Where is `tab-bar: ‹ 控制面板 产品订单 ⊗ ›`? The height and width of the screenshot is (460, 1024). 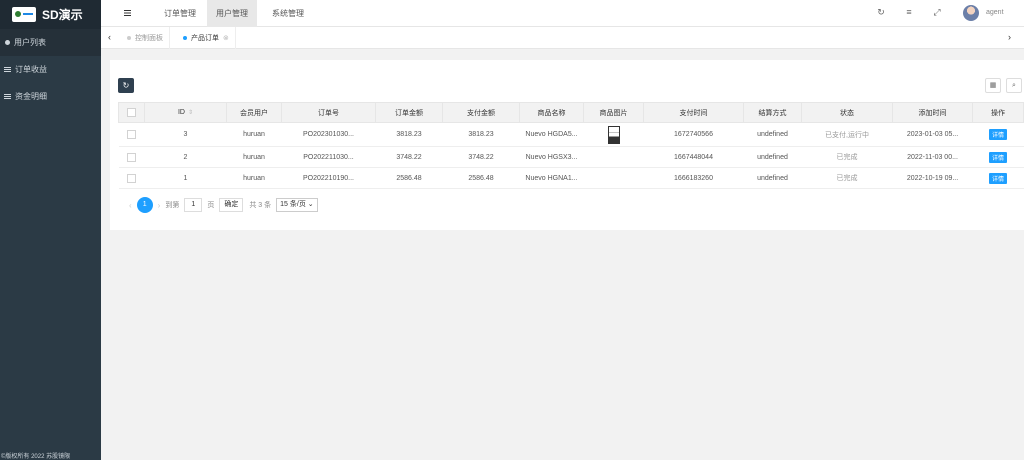
tab-bar: ‹ 控制面板 产品订单 ⊗ › is located at coordinates (562, 38).